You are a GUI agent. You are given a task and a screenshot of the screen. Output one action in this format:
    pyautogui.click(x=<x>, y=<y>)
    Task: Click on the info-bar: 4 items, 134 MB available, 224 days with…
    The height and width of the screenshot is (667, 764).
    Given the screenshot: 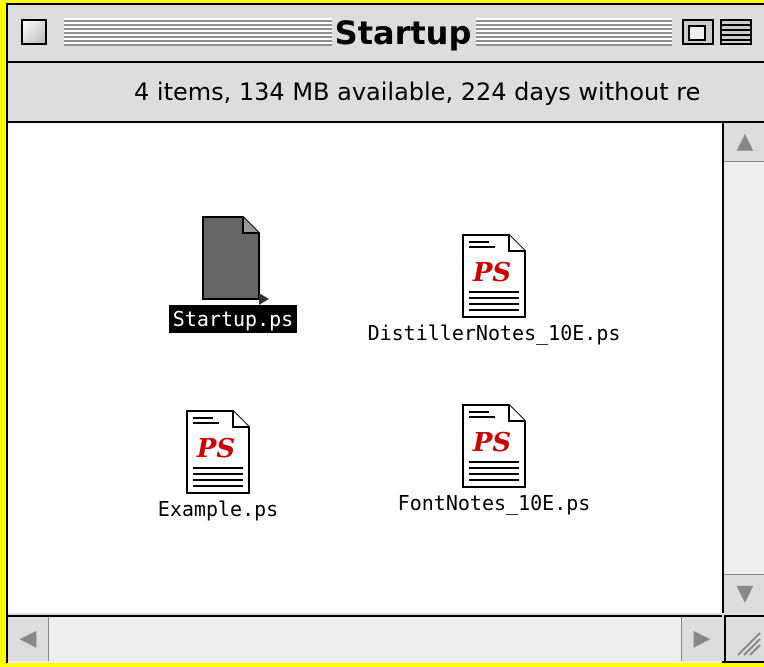 What is the action you would take?
    pyautogui.click(x=386, y=93)
    